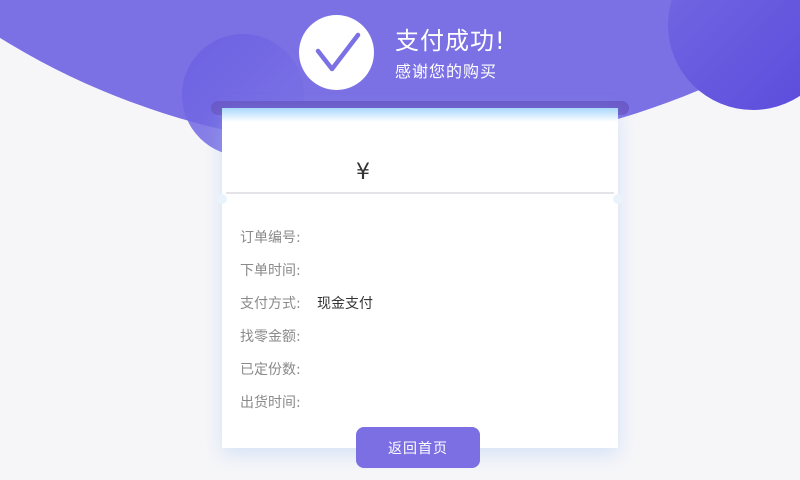 The height and width of the screenshot is (480, 800). I want to click on dispense-time-row: 出货时间:, so click(306, 410).